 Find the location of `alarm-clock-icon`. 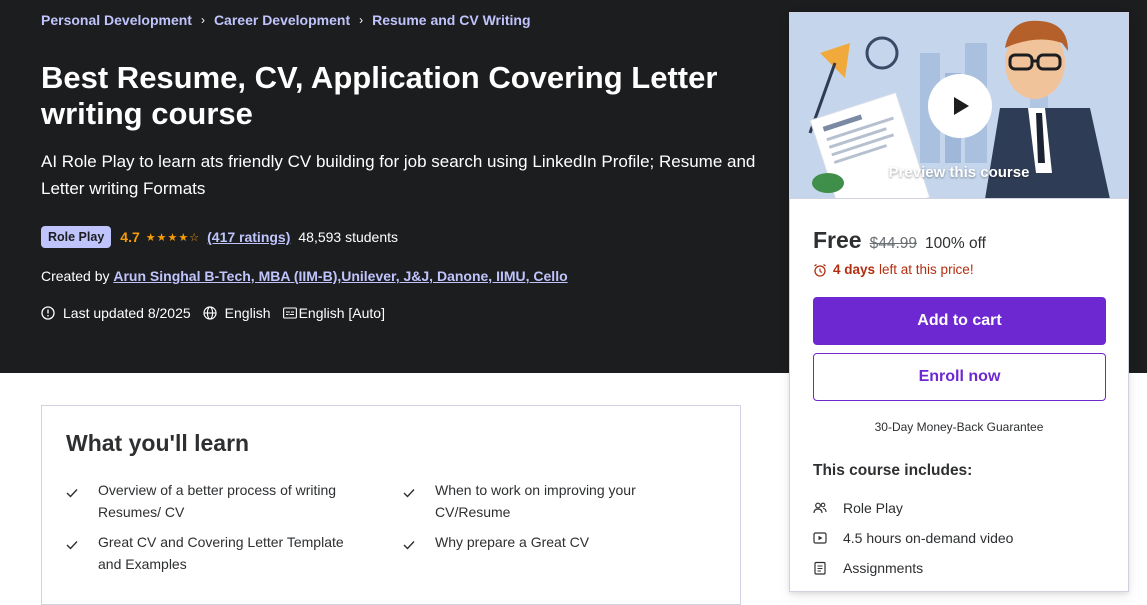

alarm-clock-icon is located at coordinates (820, 270).